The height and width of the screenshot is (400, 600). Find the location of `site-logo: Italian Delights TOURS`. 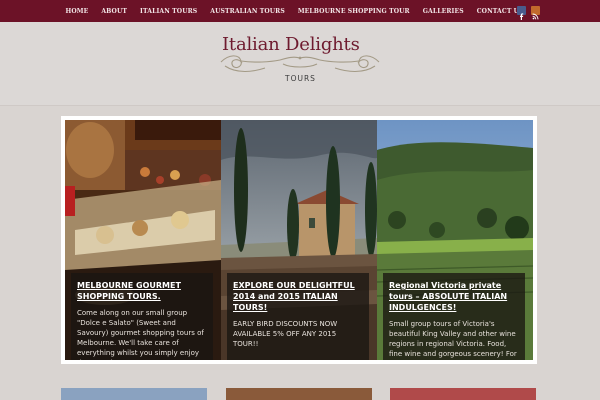

site-logo: Italian Delights TOURS is located at coordinates (300, 62).